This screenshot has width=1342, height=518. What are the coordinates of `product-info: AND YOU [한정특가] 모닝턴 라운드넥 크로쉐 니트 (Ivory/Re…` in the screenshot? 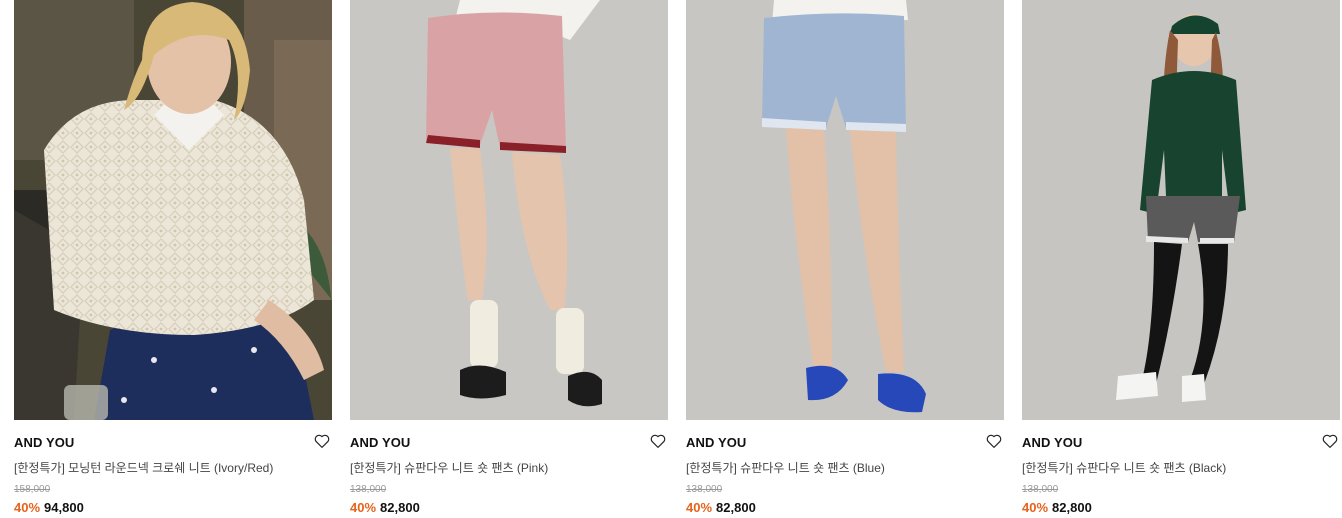 It's located at (173, 469).